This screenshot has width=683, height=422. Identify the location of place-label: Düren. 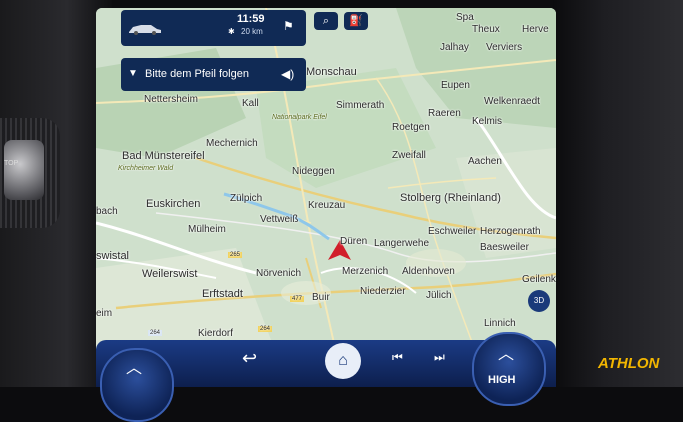
(354, 241).